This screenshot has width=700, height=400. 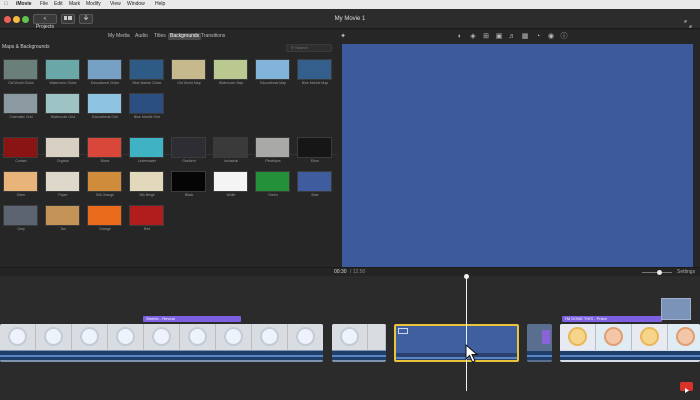 I want to click on background-label: Orange, so click(x=105, y=229).